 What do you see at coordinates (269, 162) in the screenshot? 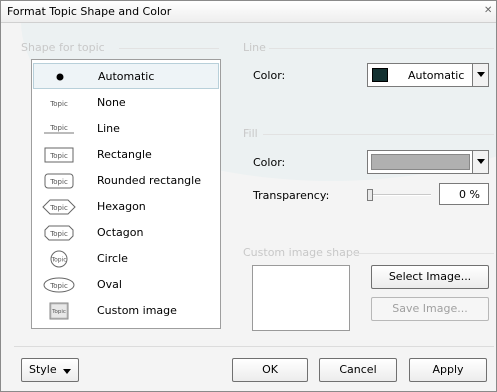
I see `fill-color-label: Color:` at bounding box center [269, 162].